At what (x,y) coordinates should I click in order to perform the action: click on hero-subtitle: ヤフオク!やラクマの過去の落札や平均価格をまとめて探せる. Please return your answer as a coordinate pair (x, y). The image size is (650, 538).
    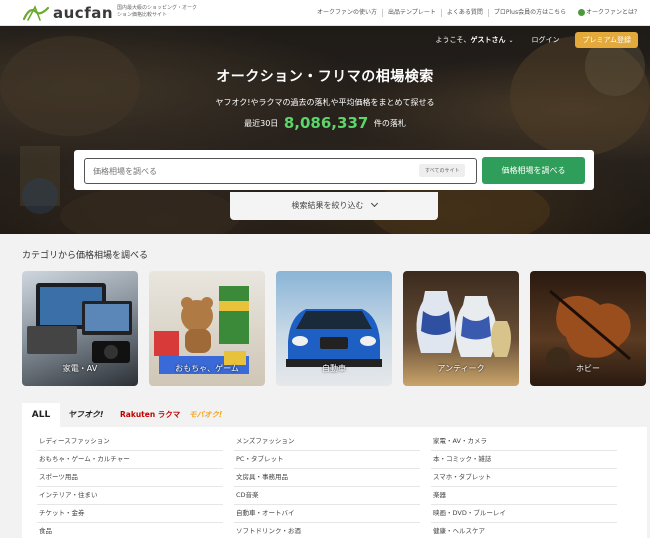
    Looking at the image, I should click on (325, 102).